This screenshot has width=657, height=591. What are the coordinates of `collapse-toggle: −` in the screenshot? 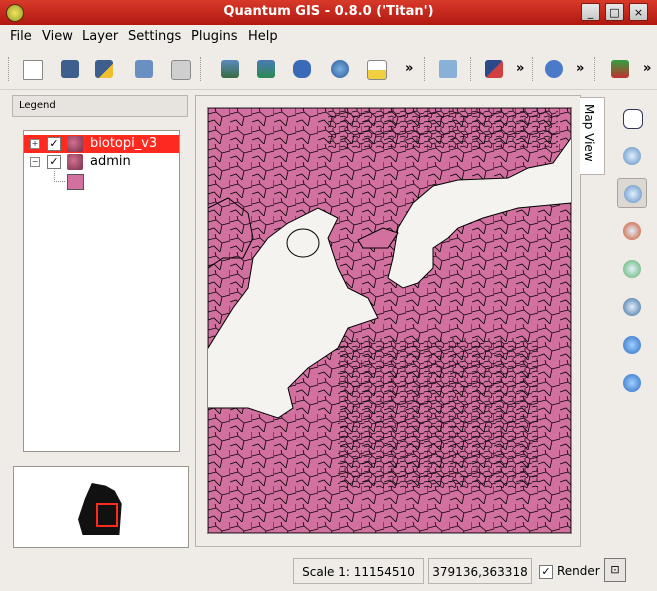 It's located at (35, 162).